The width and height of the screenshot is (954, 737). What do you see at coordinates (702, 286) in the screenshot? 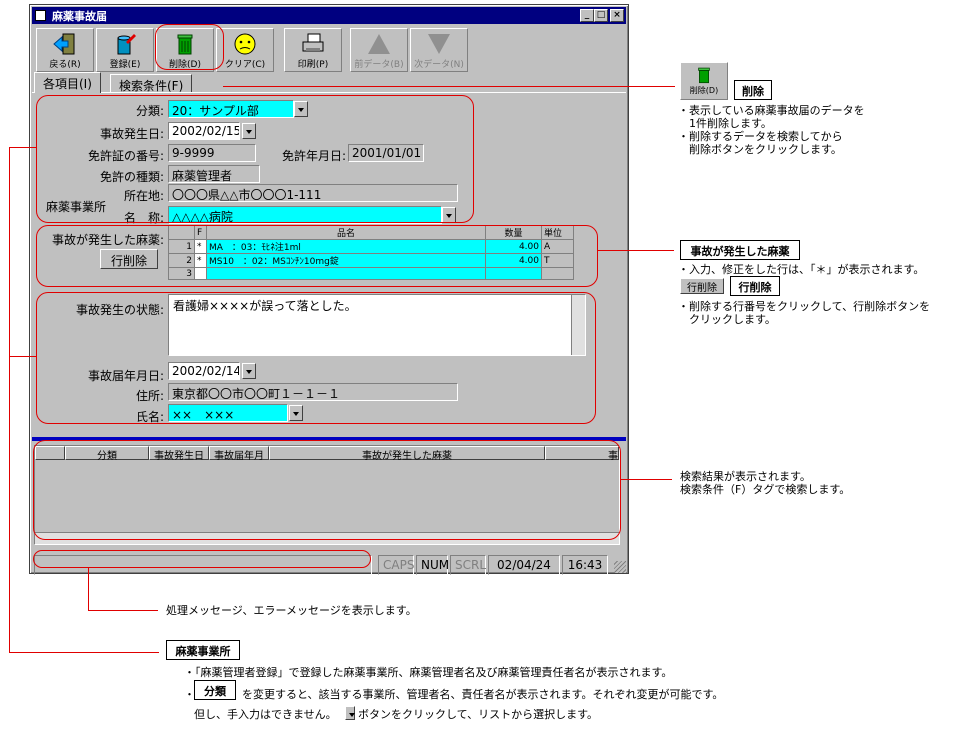
I see `note-row-delete-image: 行削除` at bounding box center [702, 286].